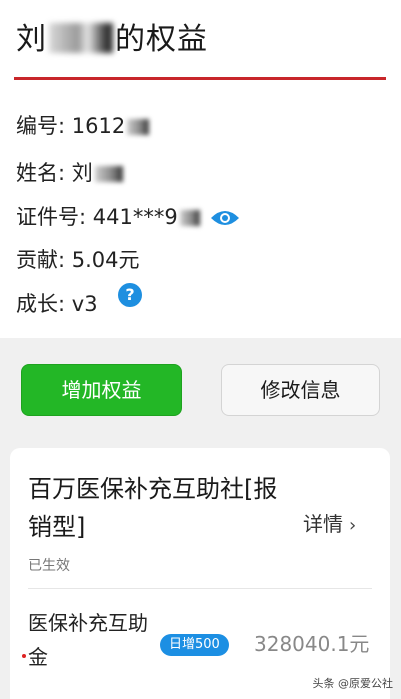 The height and width of the screenshot is (699, 401). Describe the element at coordinates (161, 39) in the screenshot. I see `title-suffix: 的权益` at that location.